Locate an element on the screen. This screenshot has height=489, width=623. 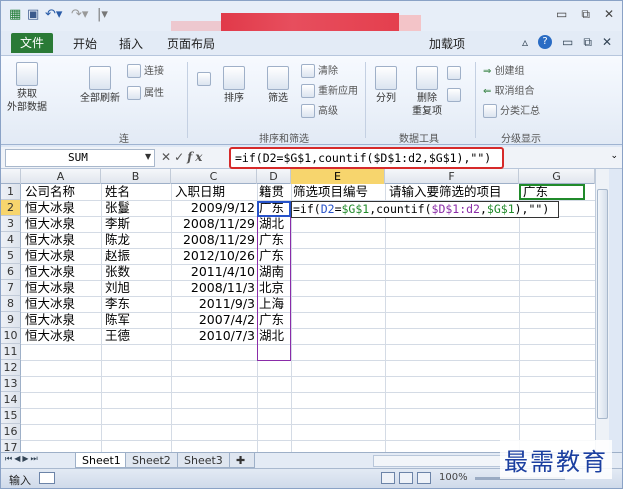
advanced-button: 高级 is located at coordinates (319, 110).